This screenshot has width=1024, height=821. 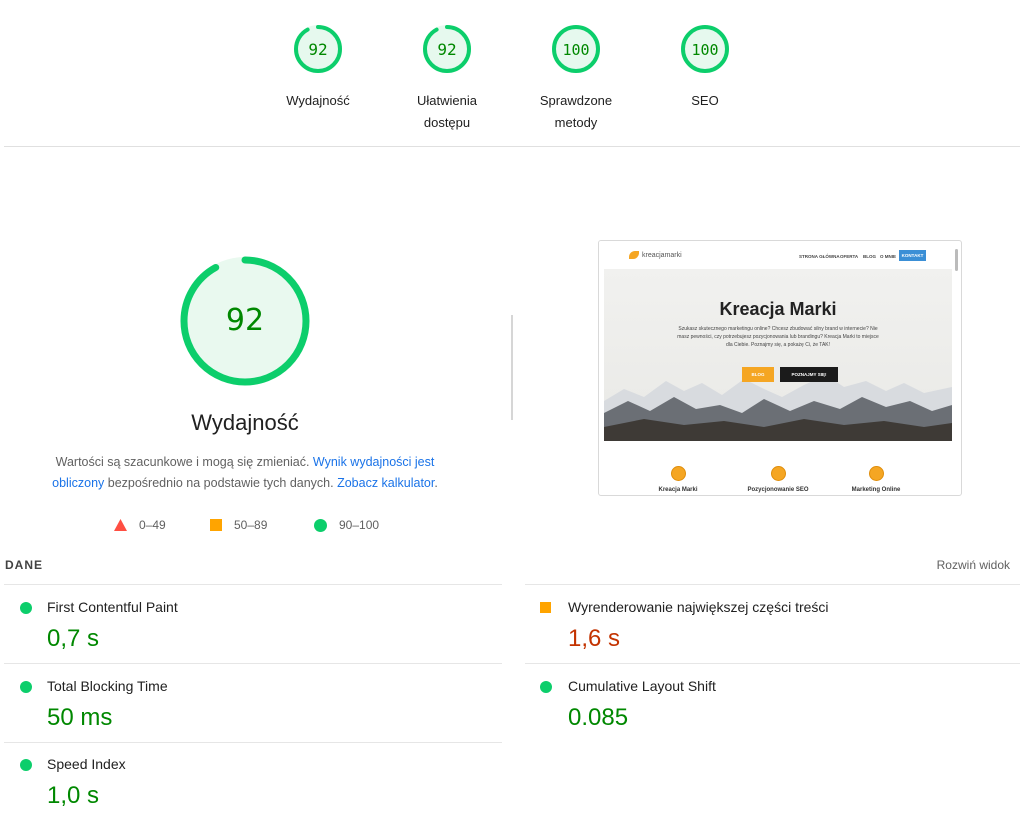 I want to click on desc-text: bezpośrednio na podstawie tych danych., so click(x=221, y=483).